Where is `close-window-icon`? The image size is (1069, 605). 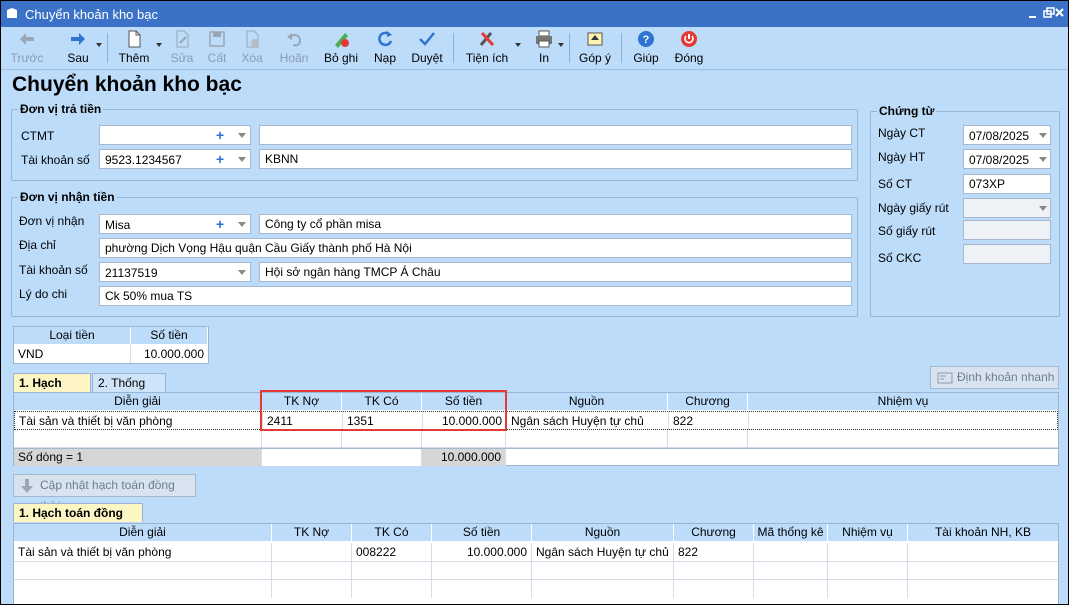 close-window-icon is located at coordinates (1059, 13).